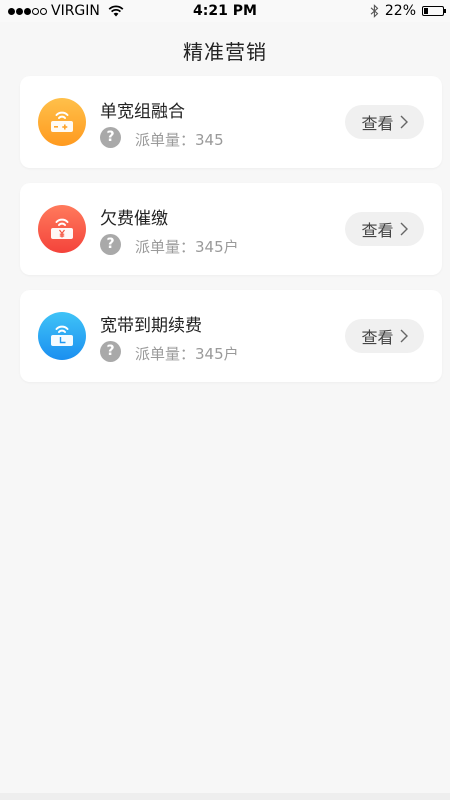 This screenshot has height=800, width=450. What do you see at coordinates (134, 219) in the screenshot?
I see `card-title: 欠费催缴` at bounding box center [134, 219].